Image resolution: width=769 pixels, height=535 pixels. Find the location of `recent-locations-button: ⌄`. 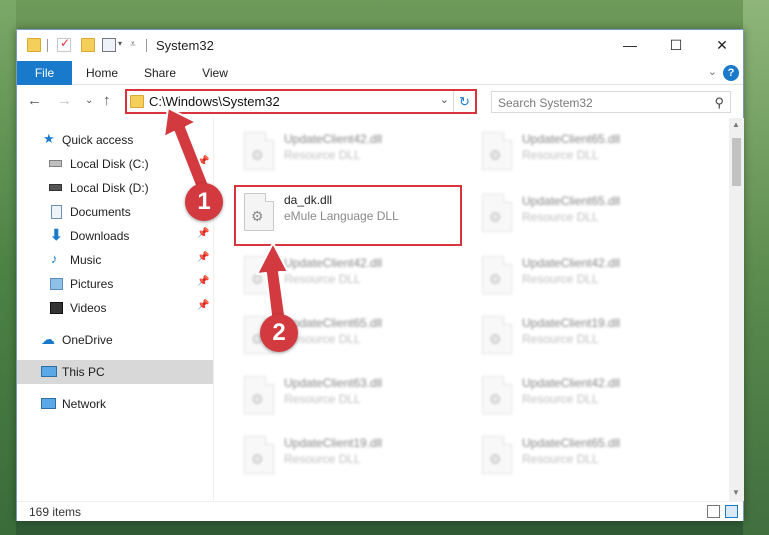

recent-locations-button: ⌄ is located at coordinates (89, 100).